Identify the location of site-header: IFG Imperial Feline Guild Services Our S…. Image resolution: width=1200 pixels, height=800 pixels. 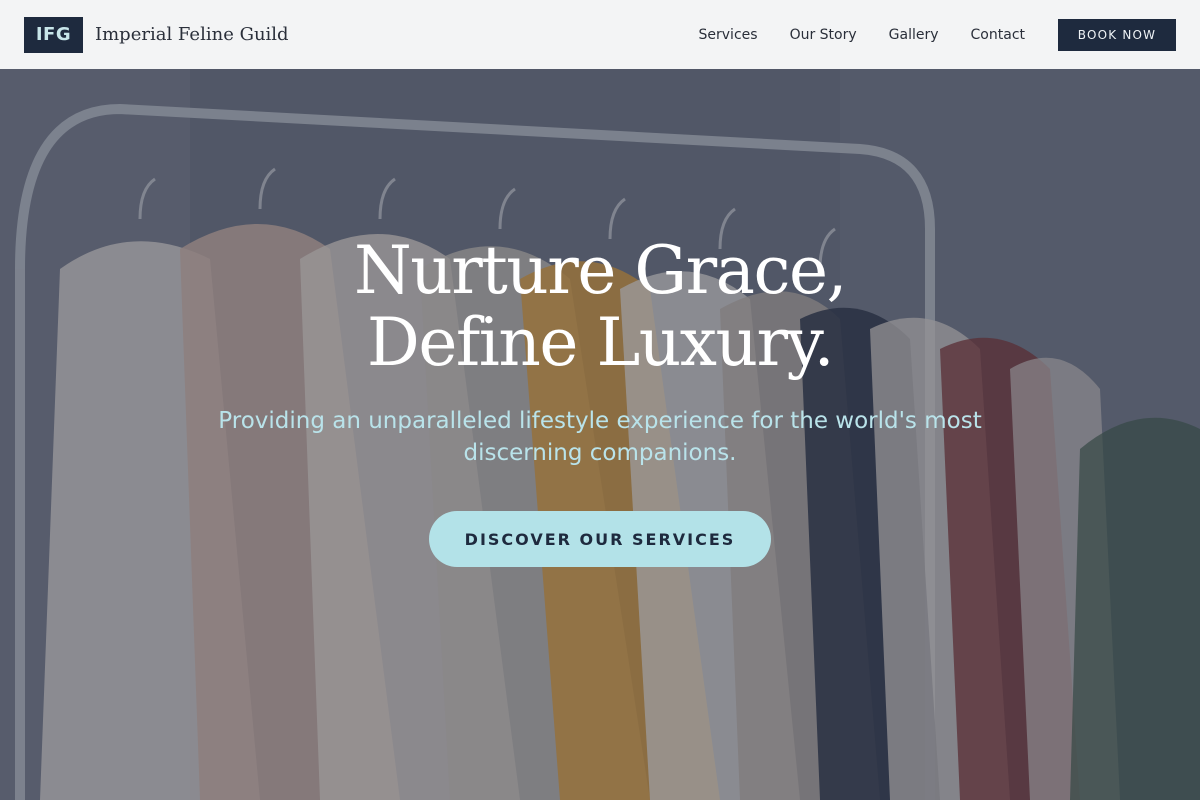
(600, 34).